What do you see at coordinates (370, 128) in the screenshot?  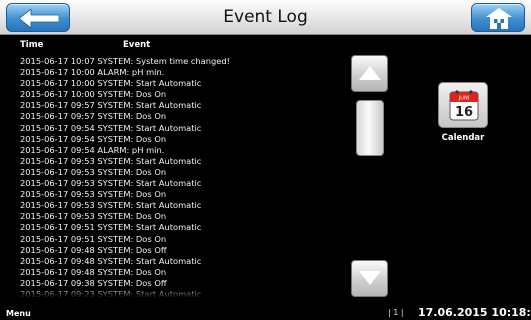 I see `scrollbar-thumb` at bounding box center [370, 128].